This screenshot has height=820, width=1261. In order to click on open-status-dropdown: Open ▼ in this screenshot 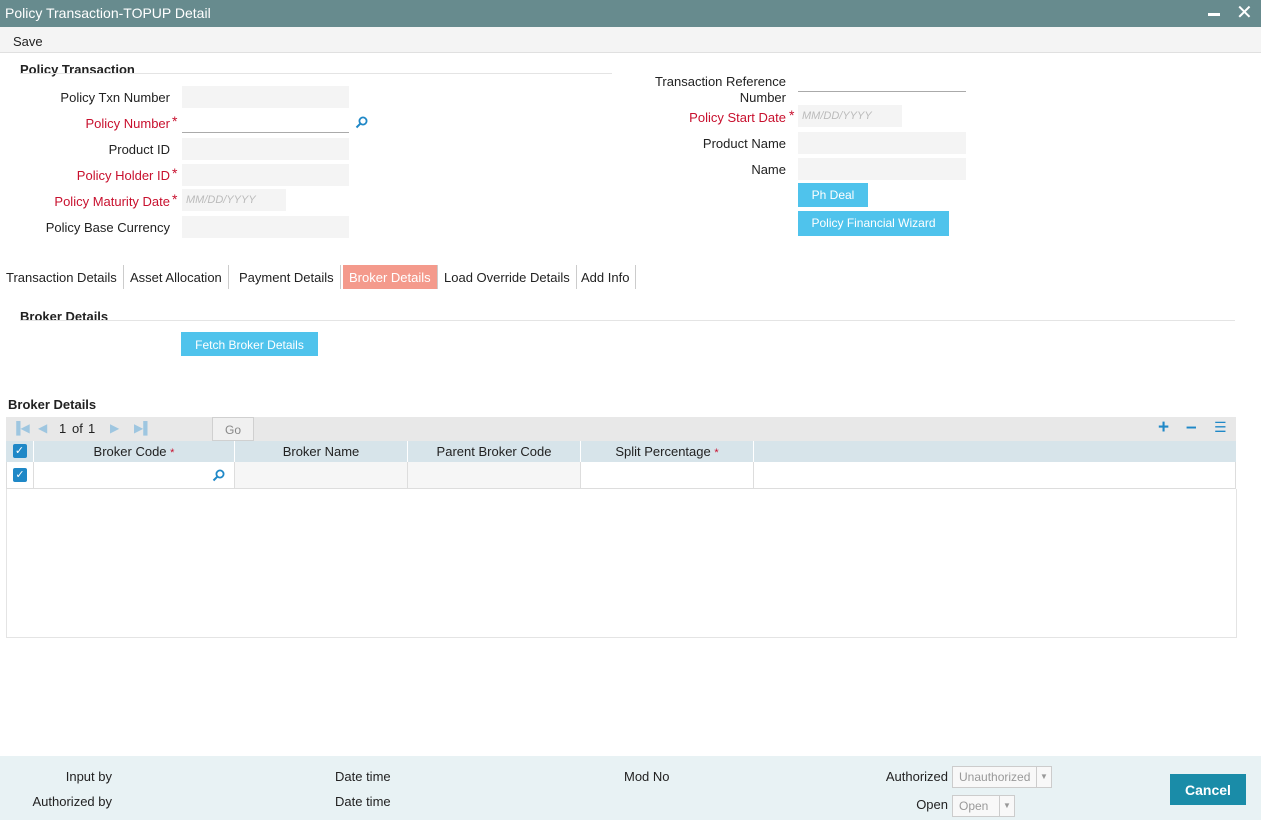, I will do `click(983, 806)`.